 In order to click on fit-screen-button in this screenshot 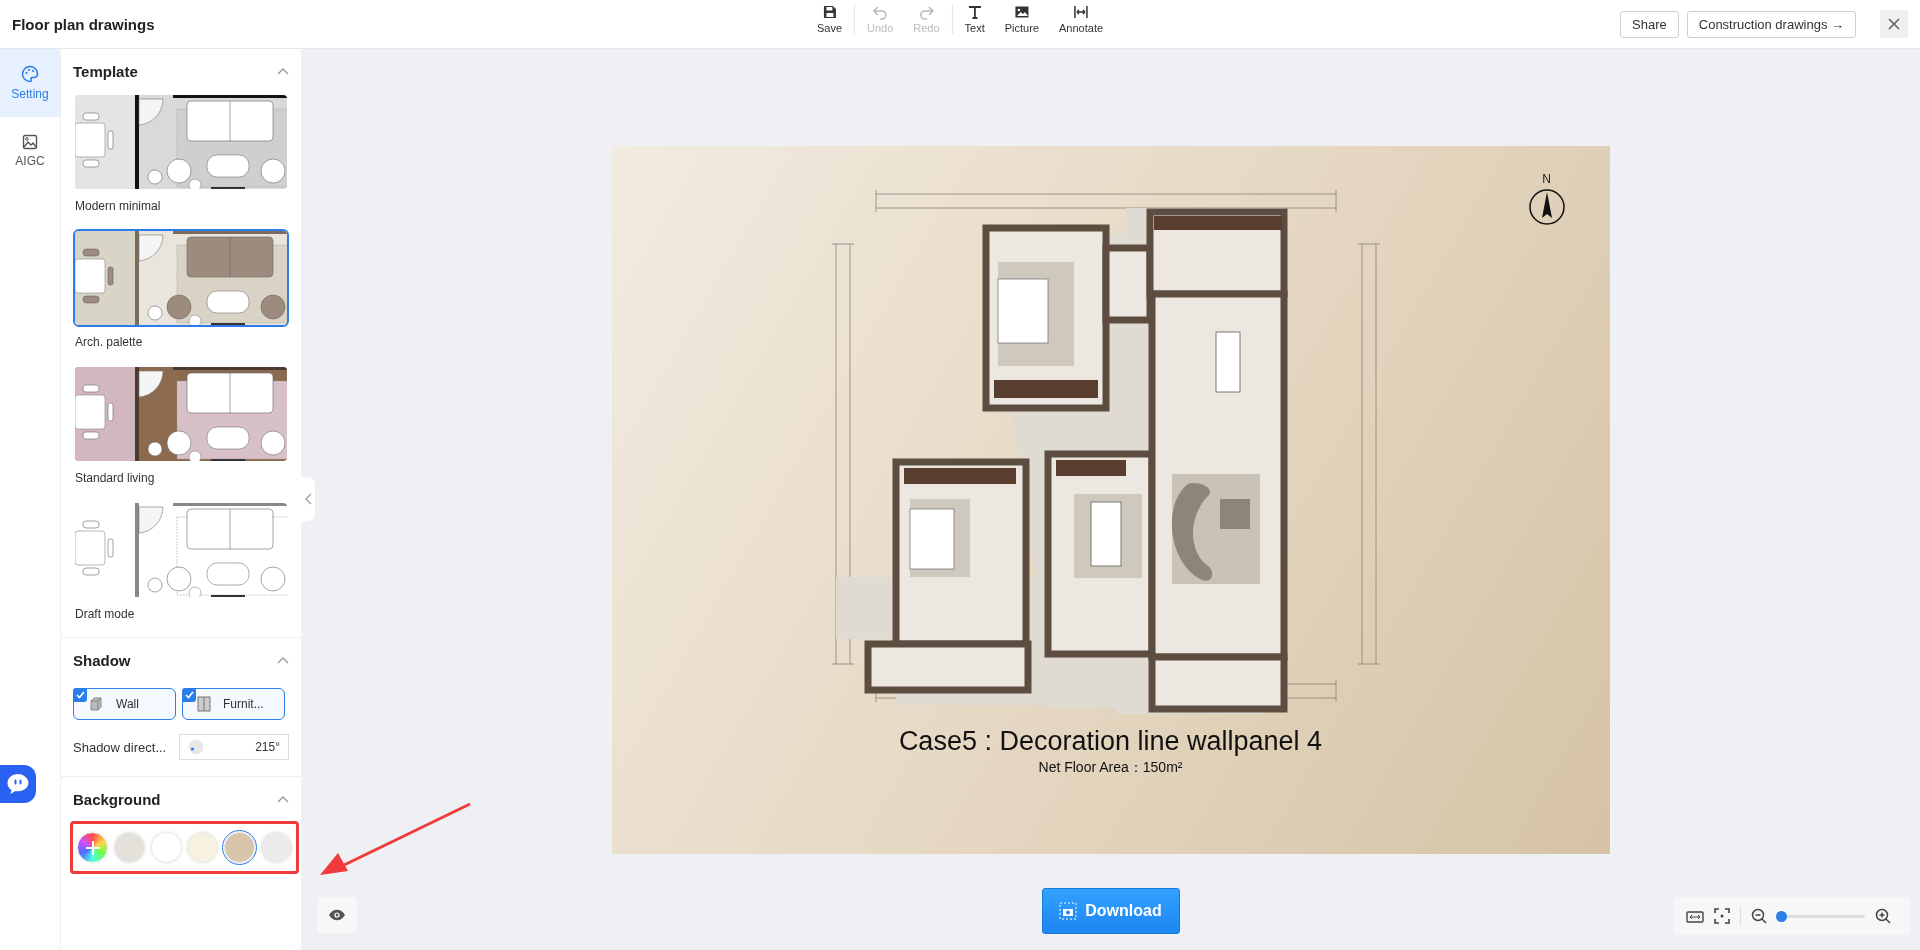, I will do `click(1722, 916)`.